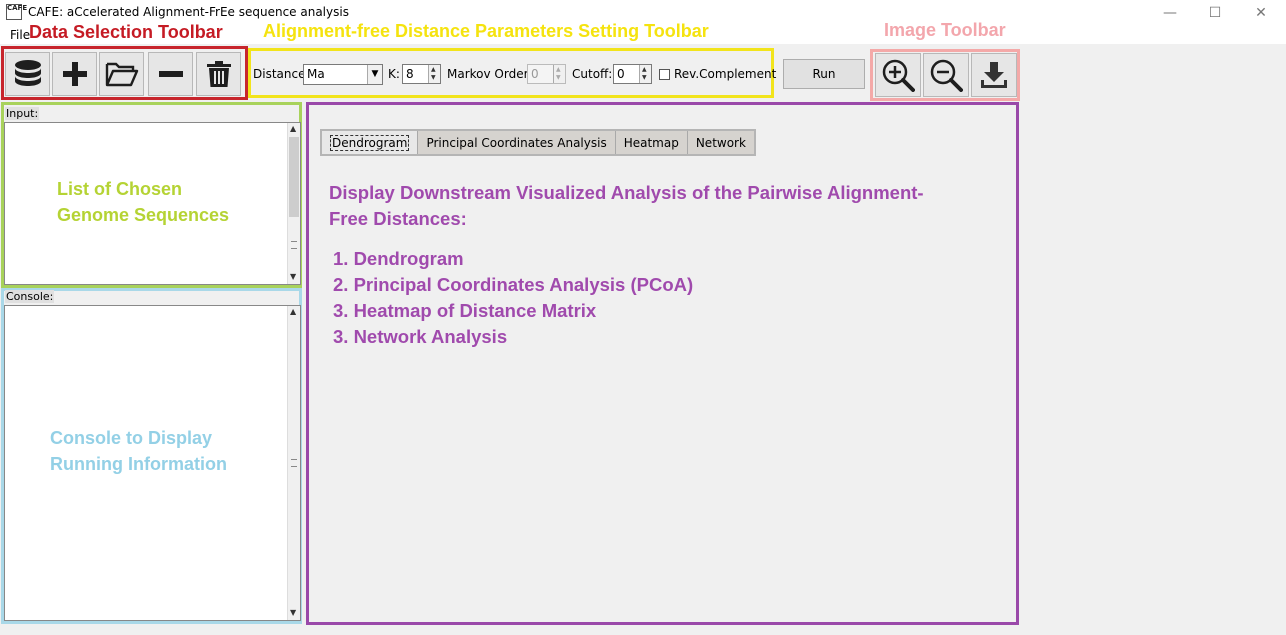  Describe the element at coordinates (1281, 339) in the screenshot. I see `window-edge` at that location.